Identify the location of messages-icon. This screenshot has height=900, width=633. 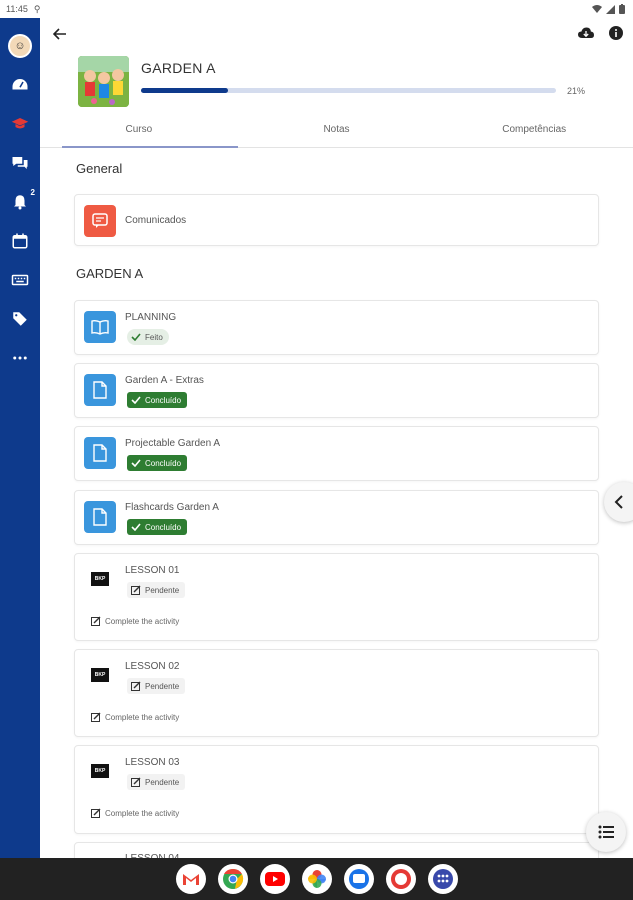
(358, 879).